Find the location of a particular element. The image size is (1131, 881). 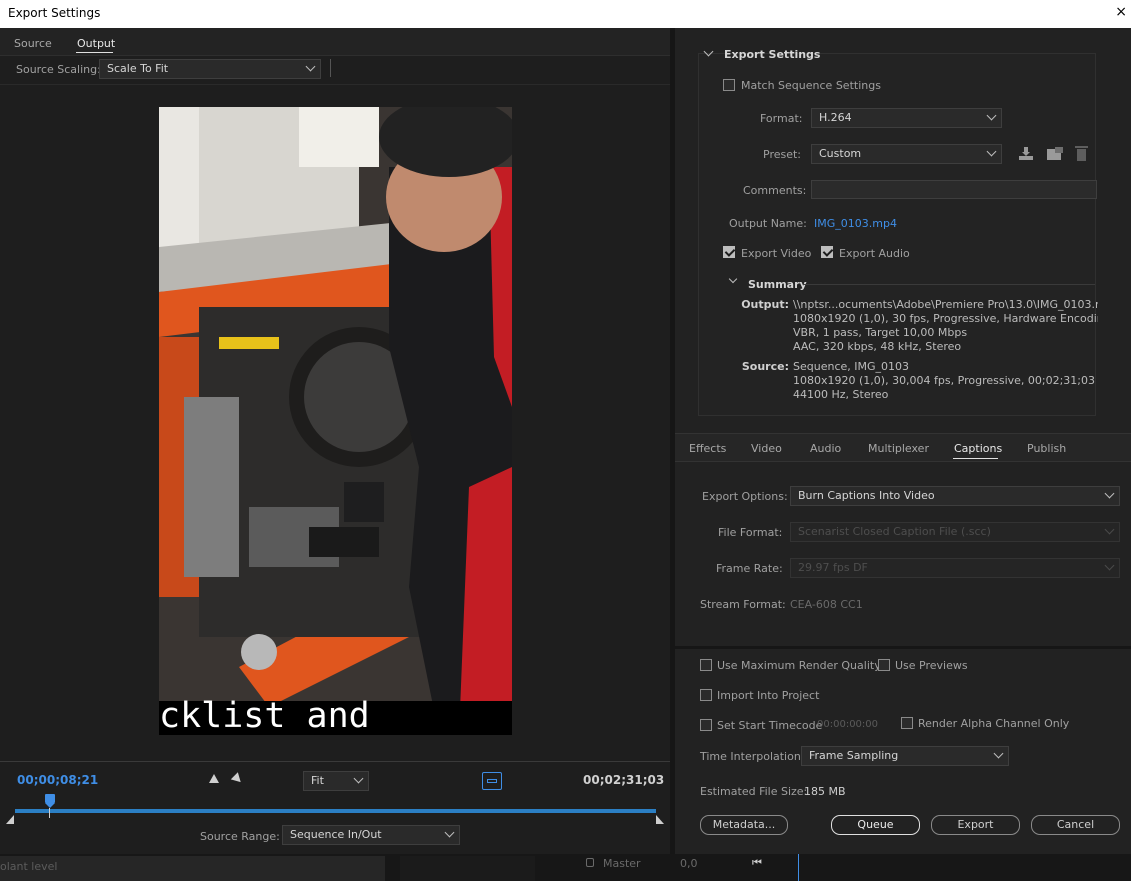

max-render-quality-checkbox is located at coordinates (706, 665).